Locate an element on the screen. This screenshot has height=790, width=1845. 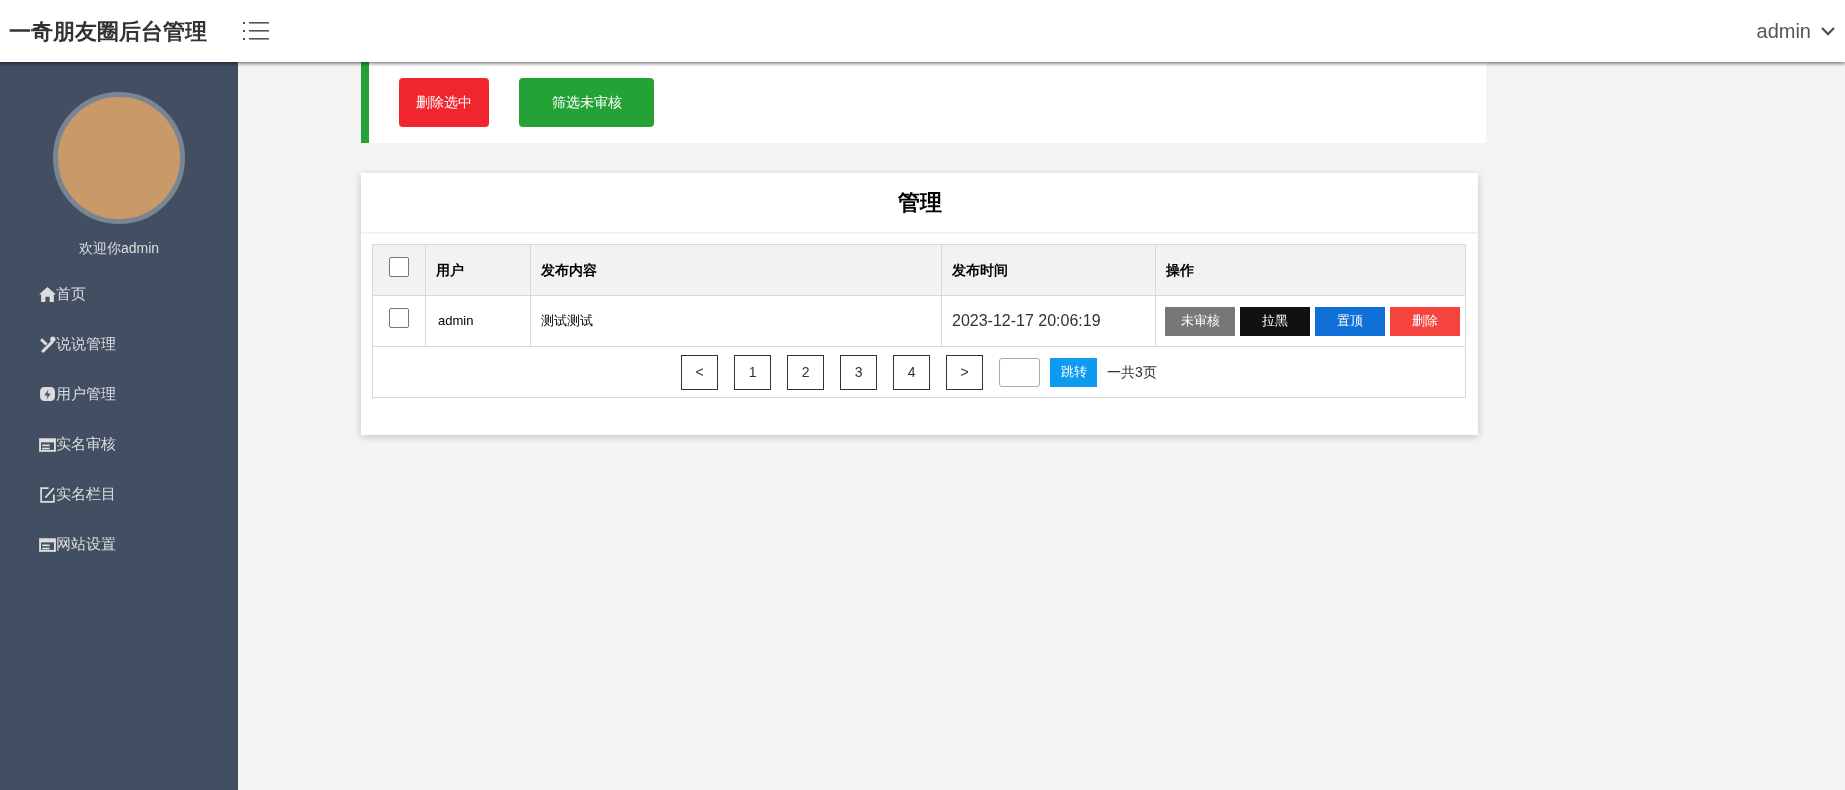
card-title: 管理 is located at coordinates (919, 203).